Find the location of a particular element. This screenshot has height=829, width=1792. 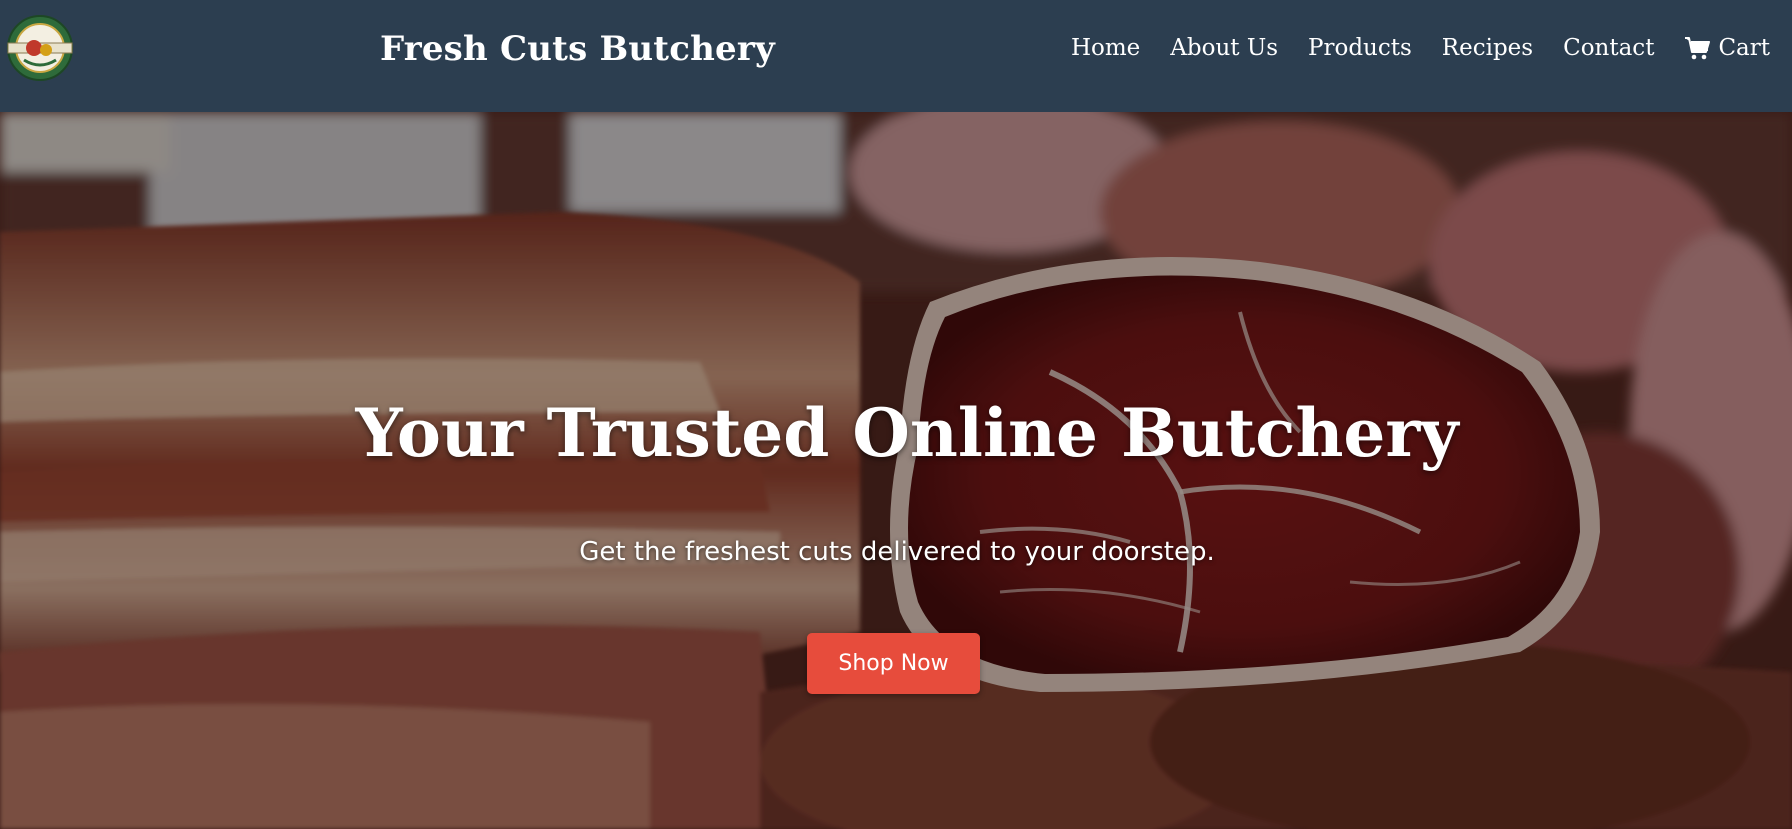

nav-about-us: About Us is located at coordinates (1224, 48).